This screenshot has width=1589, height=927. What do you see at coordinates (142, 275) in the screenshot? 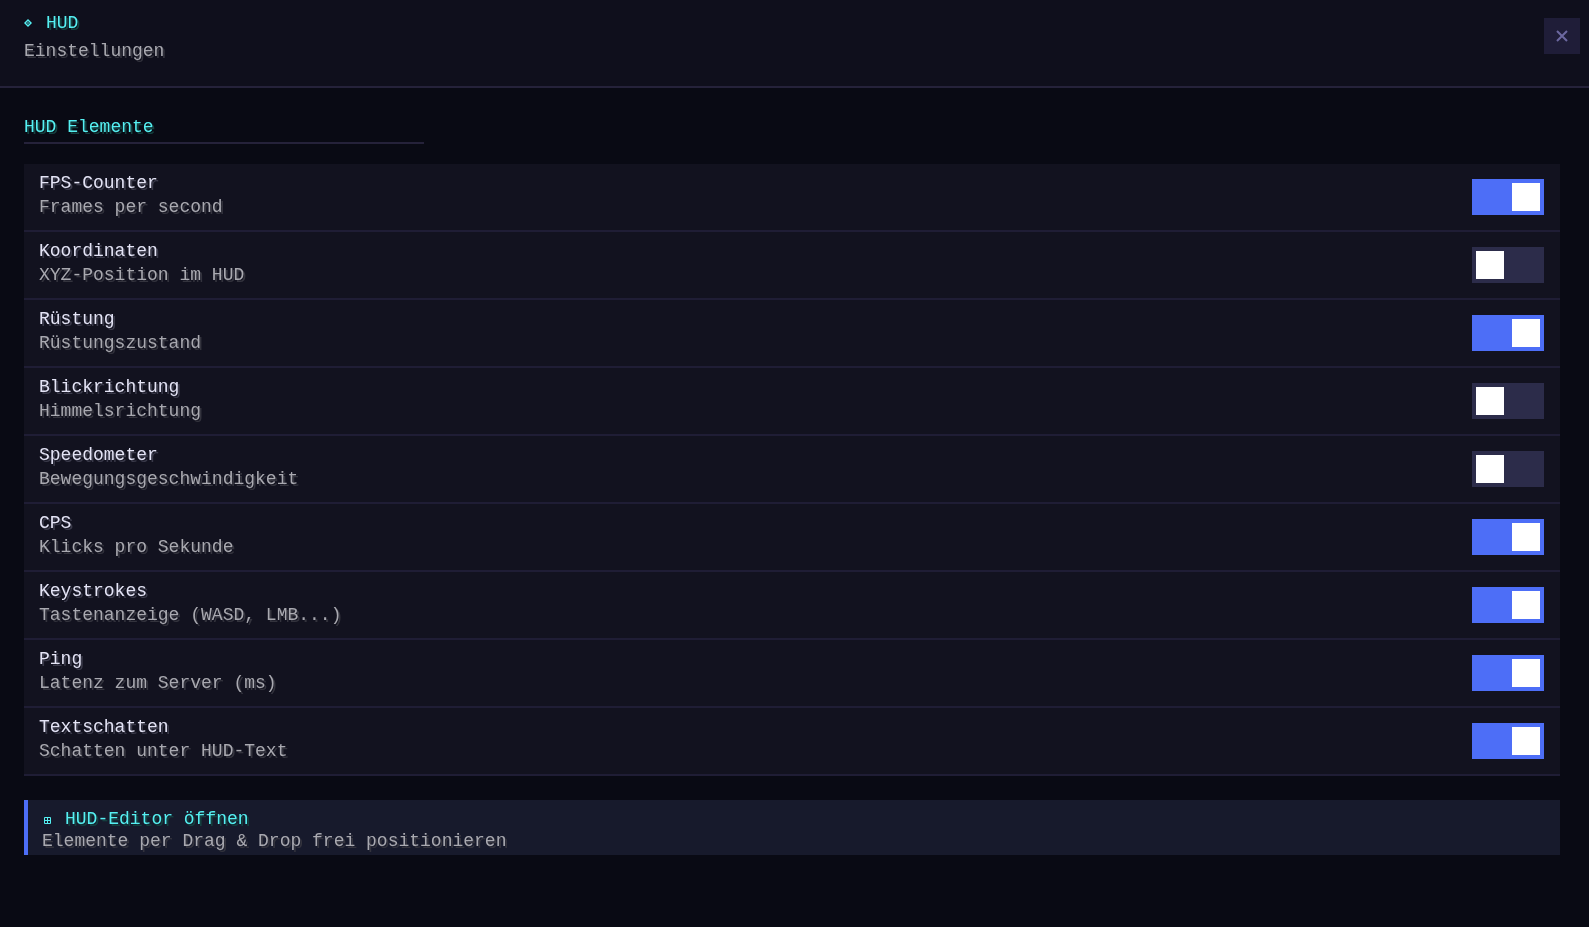
I see `element-description: XYZ-Position im HUD` at bounding box center [142, 275].